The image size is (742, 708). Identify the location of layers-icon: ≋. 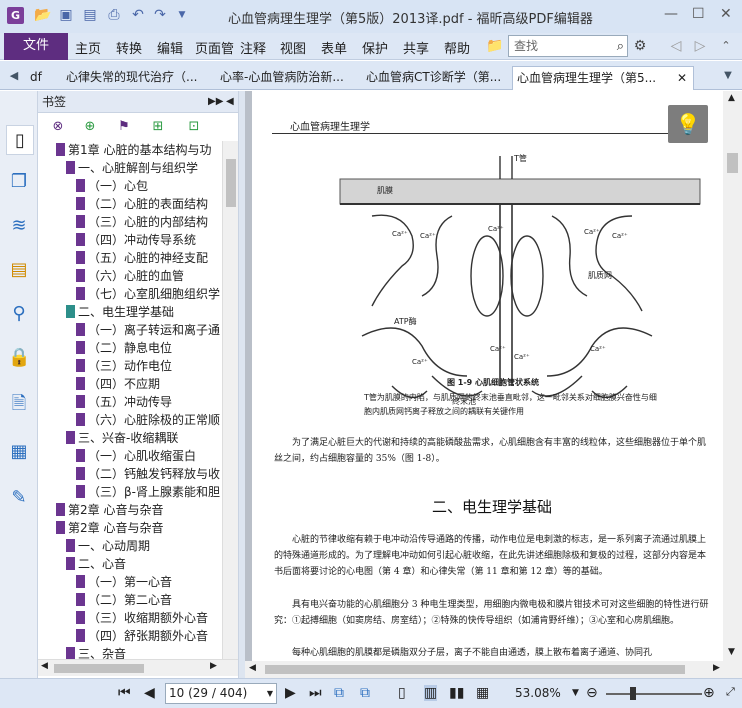
(19, 226).